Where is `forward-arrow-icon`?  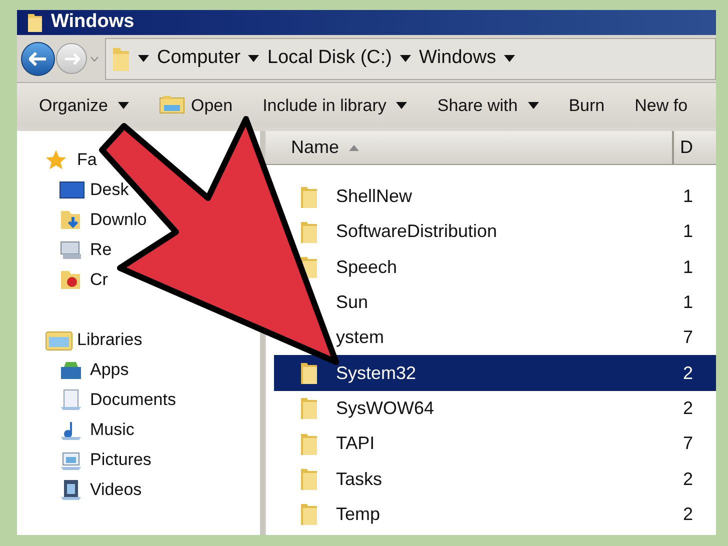
forward-arrow-icon is located at coordinates (72, 58).